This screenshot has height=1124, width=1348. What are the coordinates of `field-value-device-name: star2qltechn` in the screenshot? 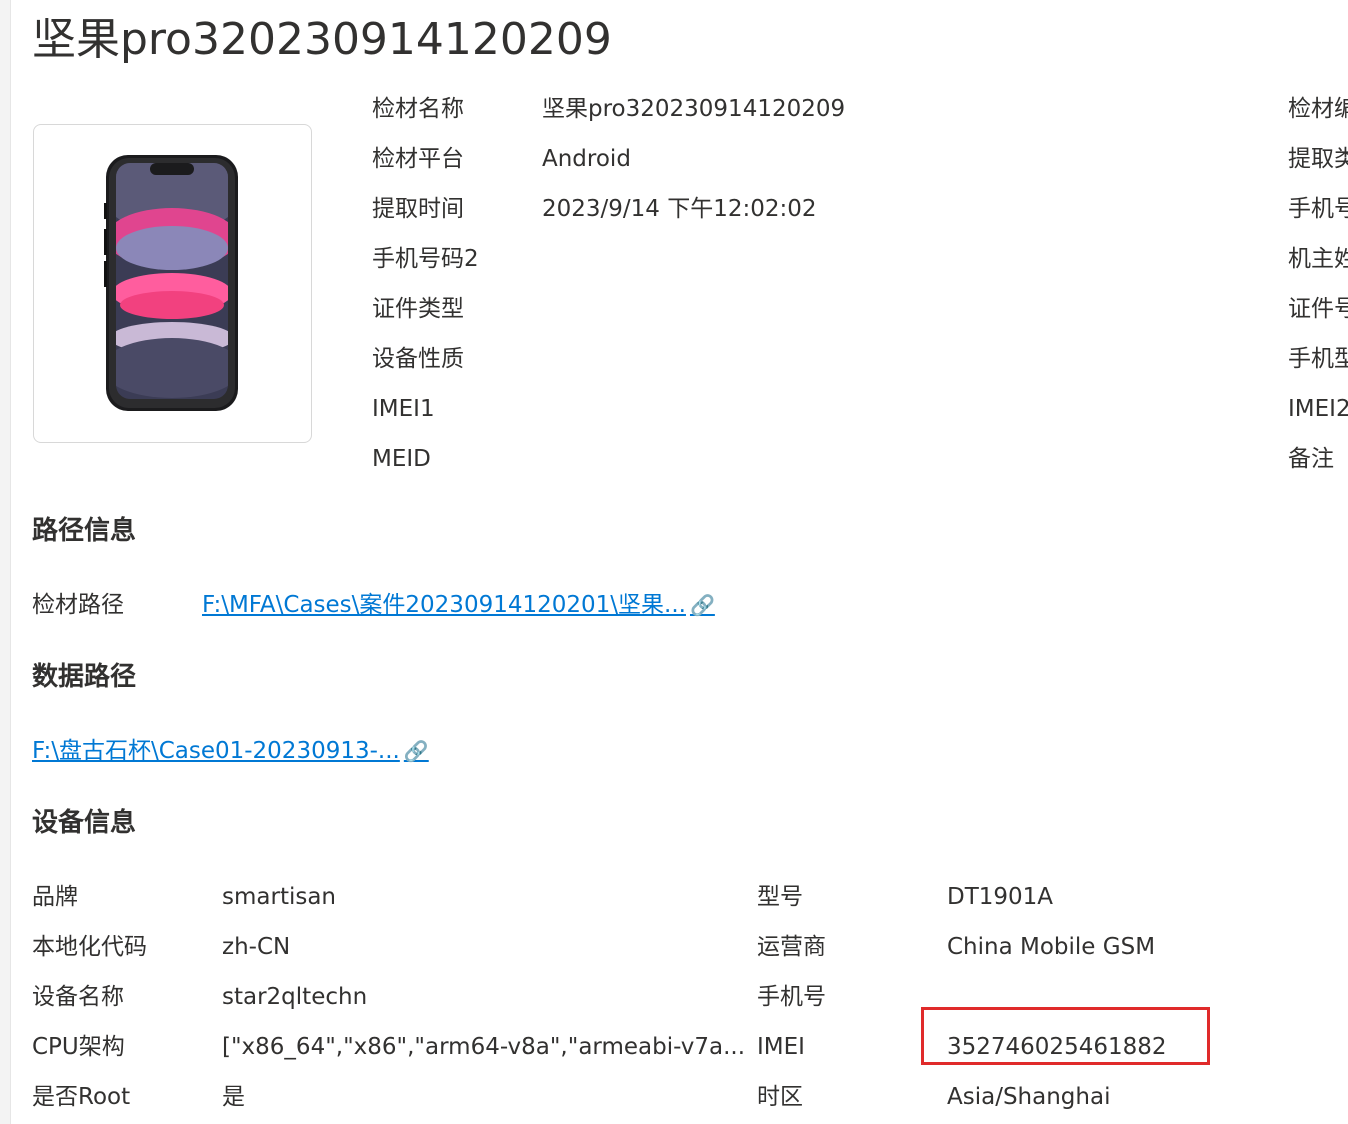 It's located at (295, 997).